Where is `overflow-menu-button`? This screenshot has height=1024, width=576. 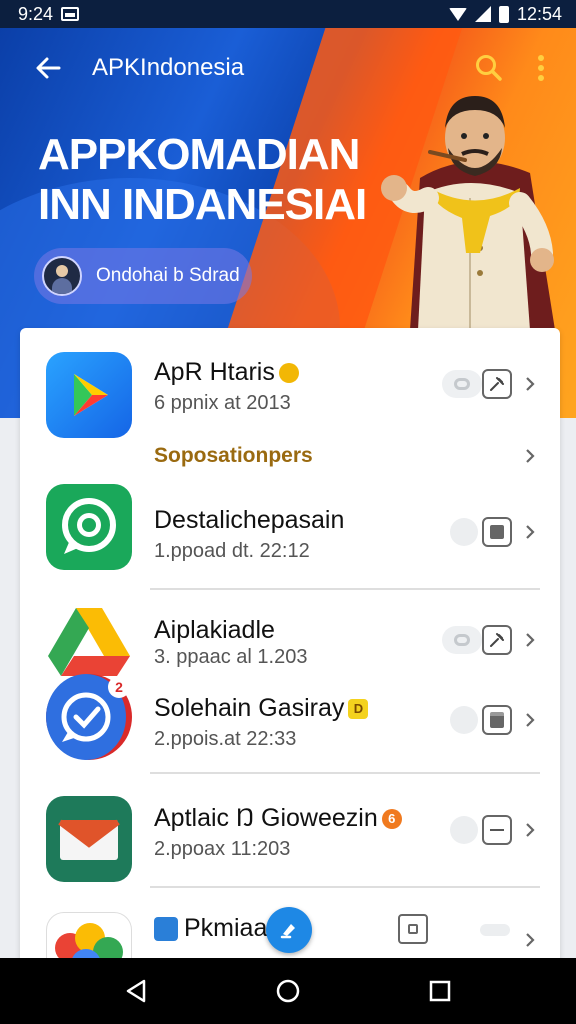
overflow-menu-button is located at coordinates (541, 68).